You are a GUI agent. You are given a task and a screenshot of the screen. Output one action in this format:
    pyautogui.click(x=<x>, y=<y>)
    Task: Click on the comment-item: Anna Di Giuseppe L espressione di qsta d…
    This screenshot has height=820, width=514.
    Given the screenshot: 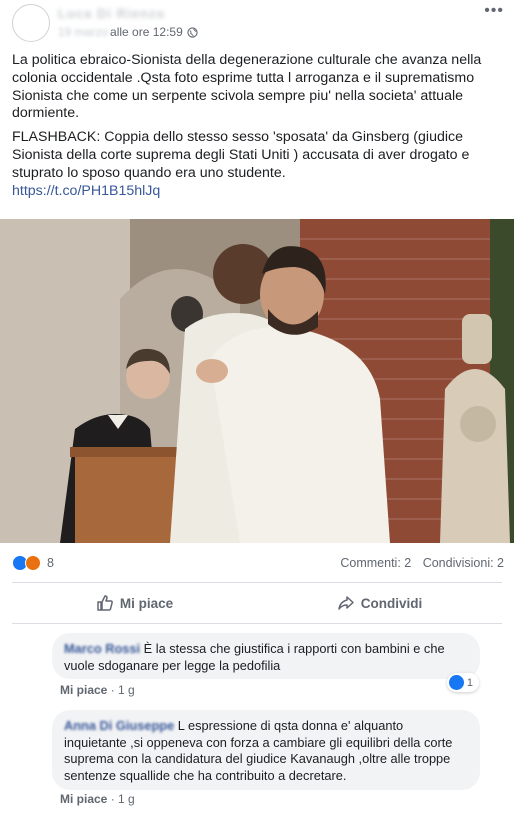 What is the action you would take?
    pyautogui.click(x=259, y=760)
    